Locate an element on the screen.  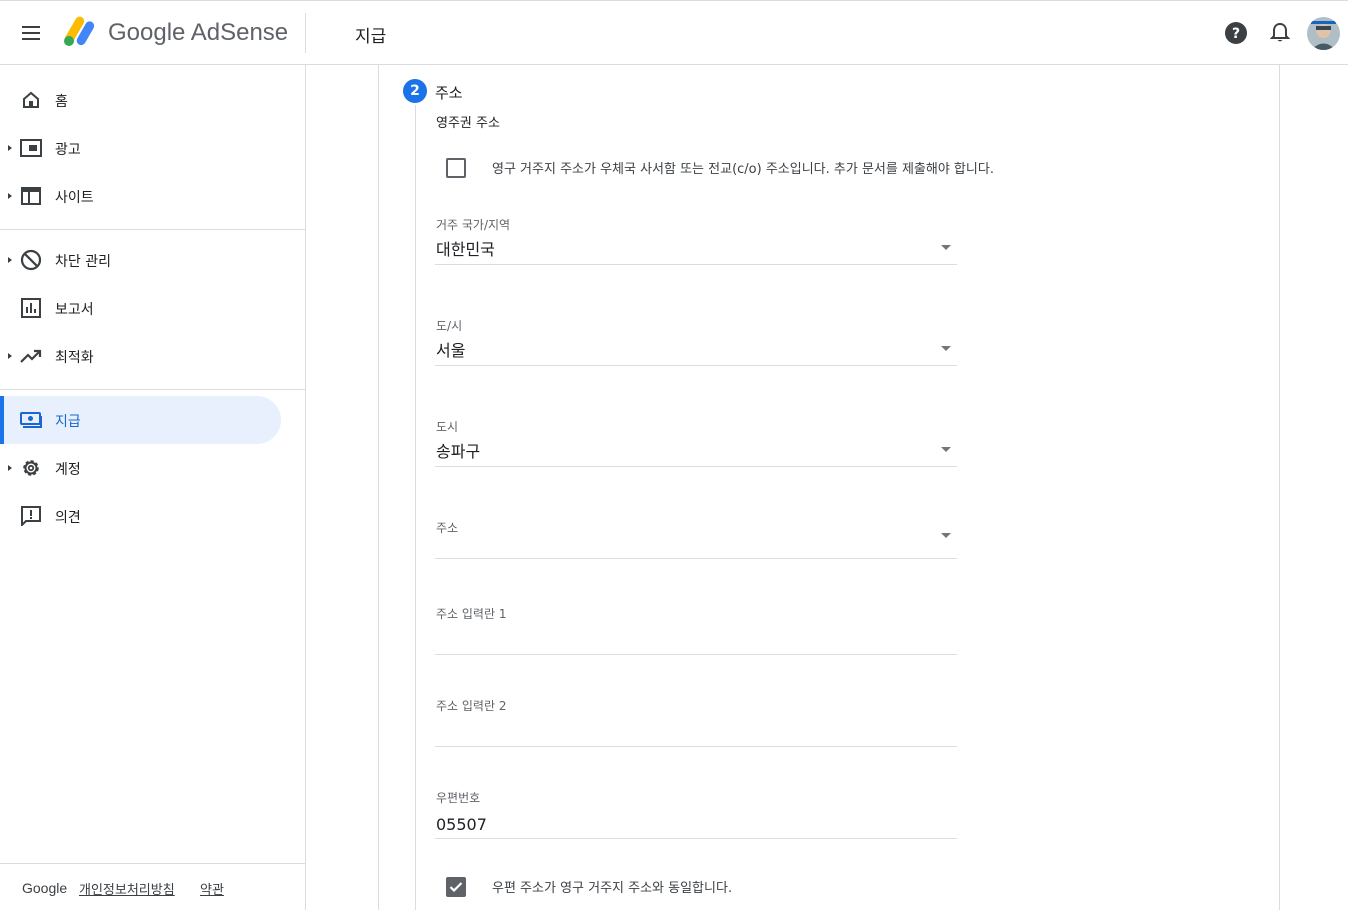
field-label: 도/시 is located at coordinates (449, 326).